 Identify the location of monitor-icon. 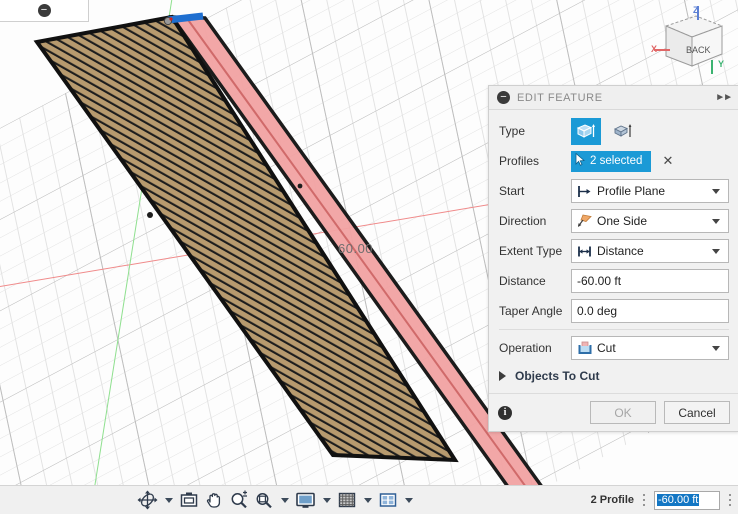
(305, 500).